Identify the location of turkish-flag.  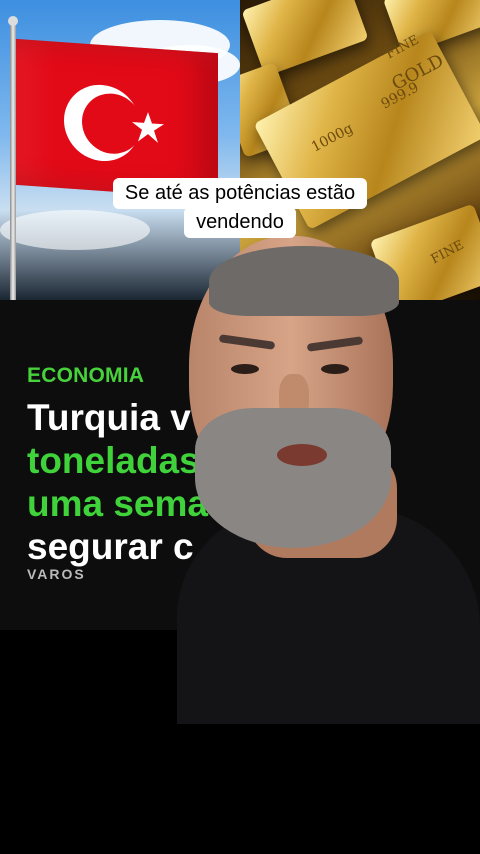
(117, 119).